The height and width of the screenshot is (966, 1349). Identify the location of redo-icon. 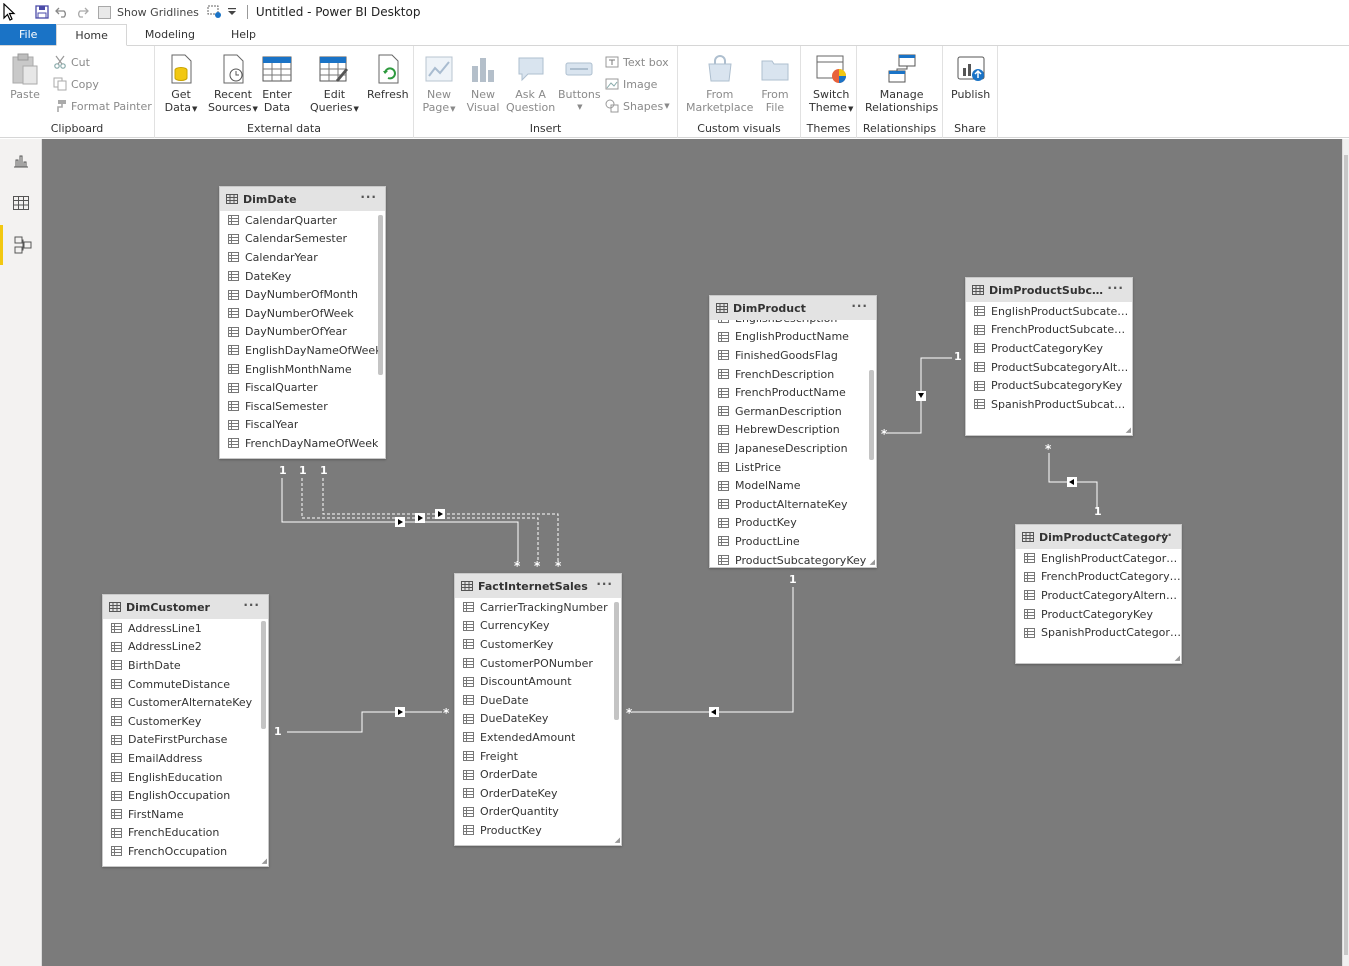
(82, 12).